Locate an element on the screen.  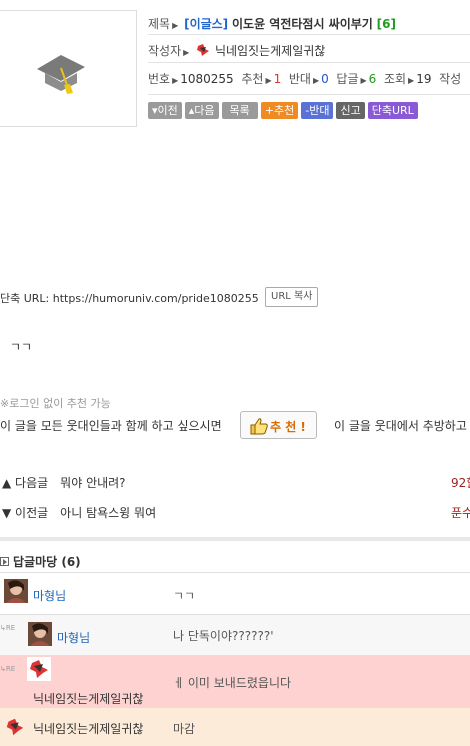
reply-count: 6 is located at coordinates (372, 79).